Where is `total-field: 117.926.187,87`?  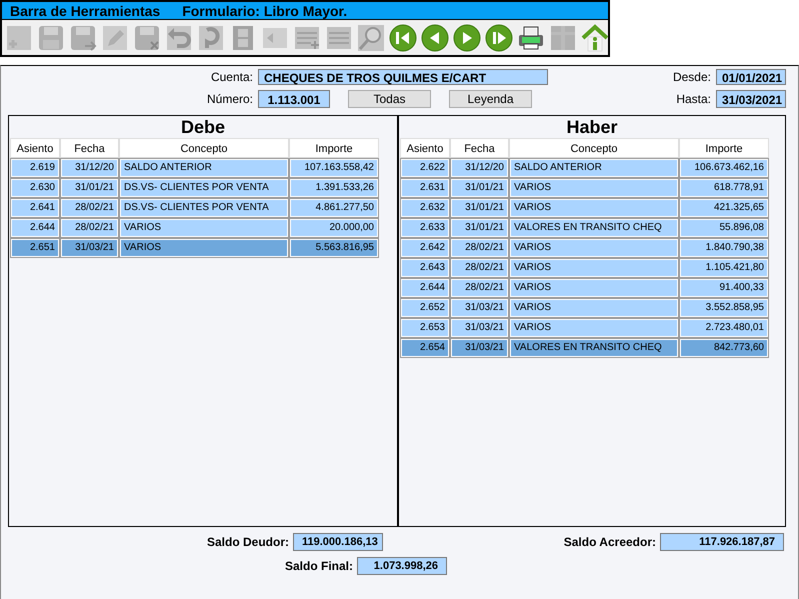 total-field: 117.926.187,87 is located at coordinates (722, 542).